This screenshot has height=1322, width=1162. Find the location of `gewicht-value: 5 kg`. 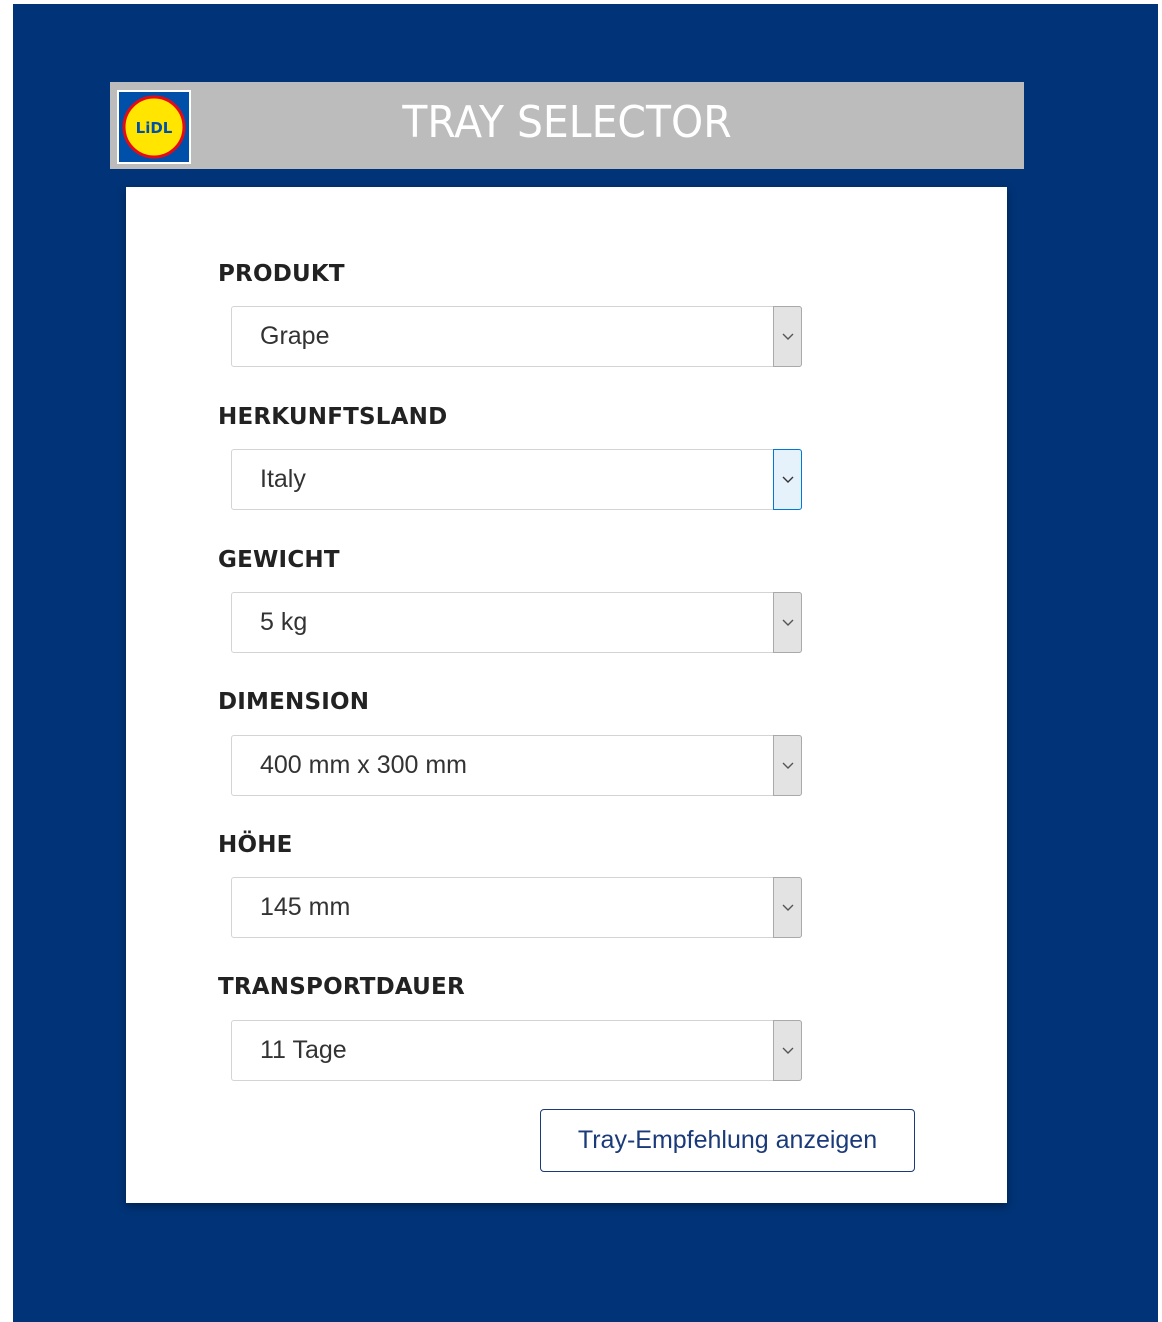

gewicht-value: 5 kg is located at coordinates (284, 622).